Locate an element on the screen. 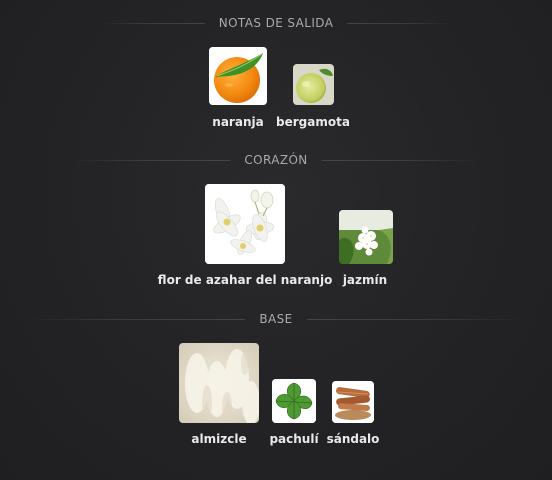 The width and height of the screenshot is (552, 480). note-image-bergamota is located at coordinates (313, 84).